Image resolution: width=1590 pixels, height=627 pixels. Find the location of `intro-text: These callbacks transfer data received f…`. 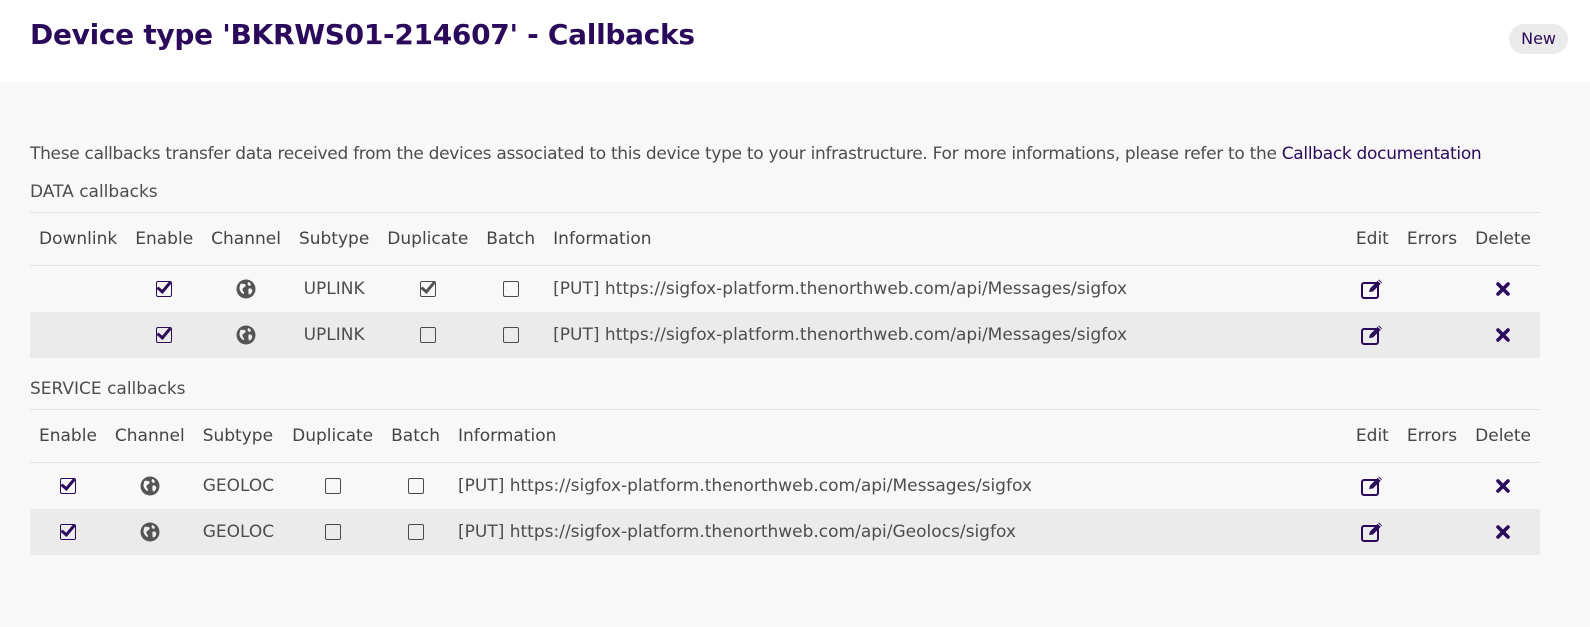

intro-text: These callbacks transfer data received f… is located at coordinates (795, 123).